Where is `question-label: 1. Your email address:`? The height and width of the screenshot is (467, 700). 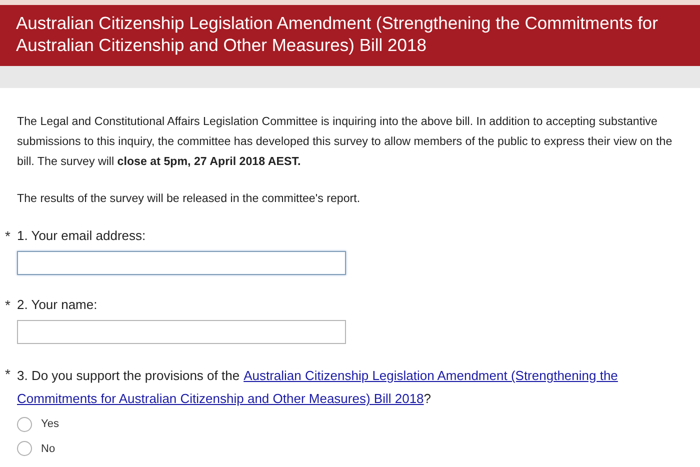 question-label: 1. Your email address: is located at coordinates (81, 236).